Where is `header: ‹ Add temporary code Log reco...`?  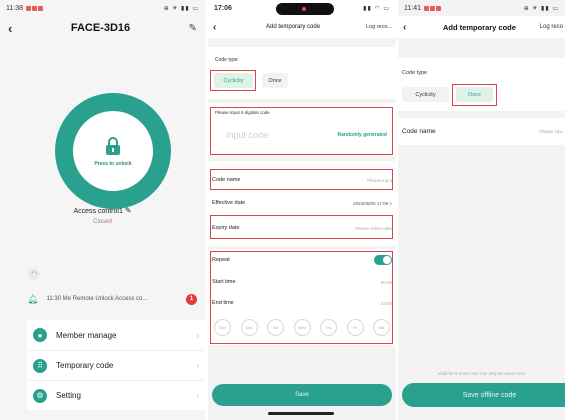
header: ‹ Add temporary code Log reco... is located at coordinates (302, 27).